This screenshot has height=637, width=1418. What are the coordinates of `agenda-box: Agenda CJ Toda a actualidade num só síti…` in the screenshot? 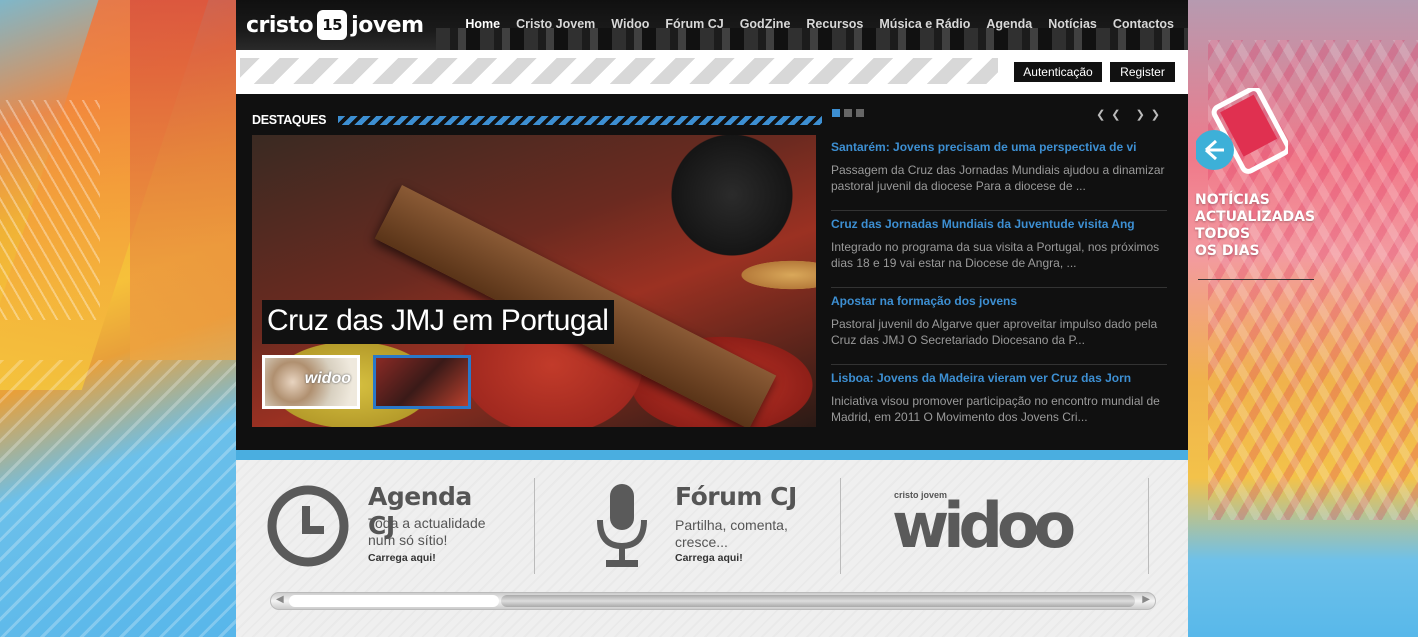 It's located at (386, 530).